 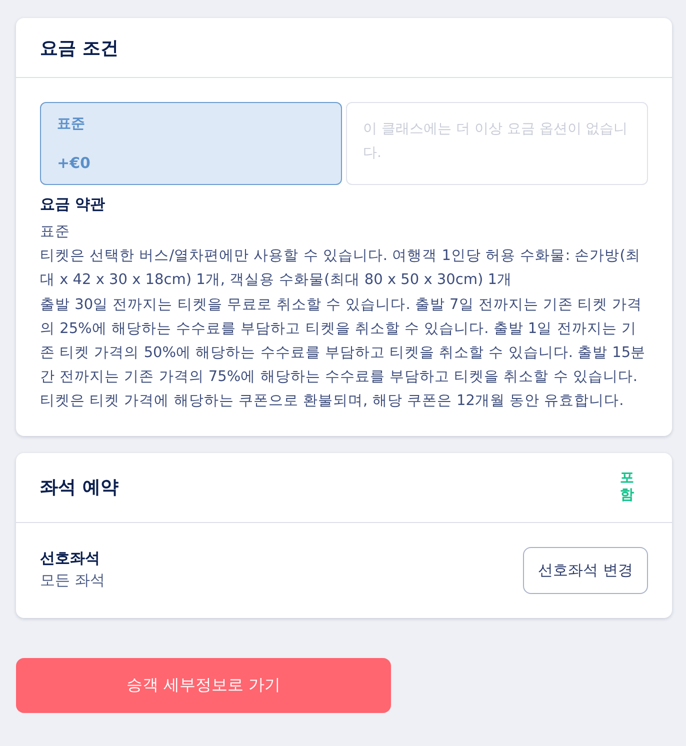 I want to click on section-title: 요금 조건, so click(x=79, y=48).